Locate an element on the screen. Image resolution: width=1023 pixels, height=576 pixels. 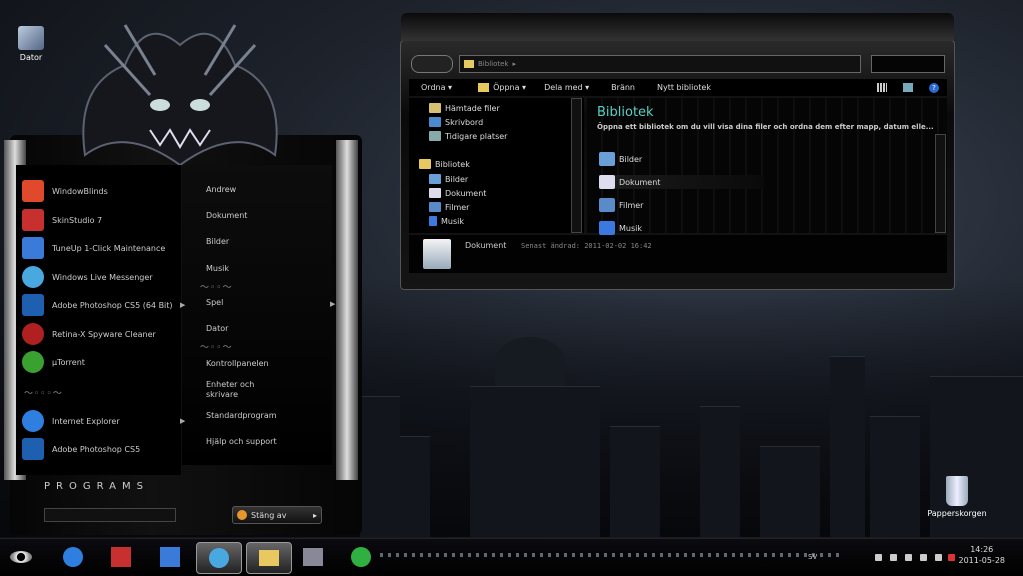
program-label: µTorrent is located at coordinates (68, 362).